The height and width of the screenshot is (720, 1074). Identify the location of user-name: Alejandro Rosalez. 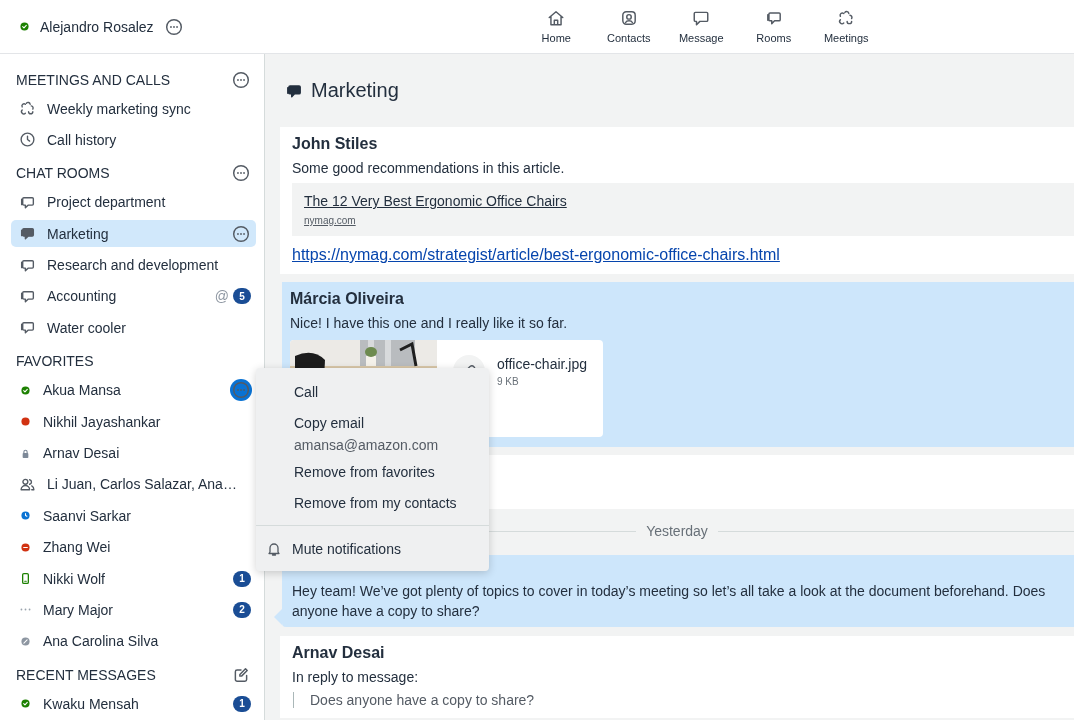
(97, 26).